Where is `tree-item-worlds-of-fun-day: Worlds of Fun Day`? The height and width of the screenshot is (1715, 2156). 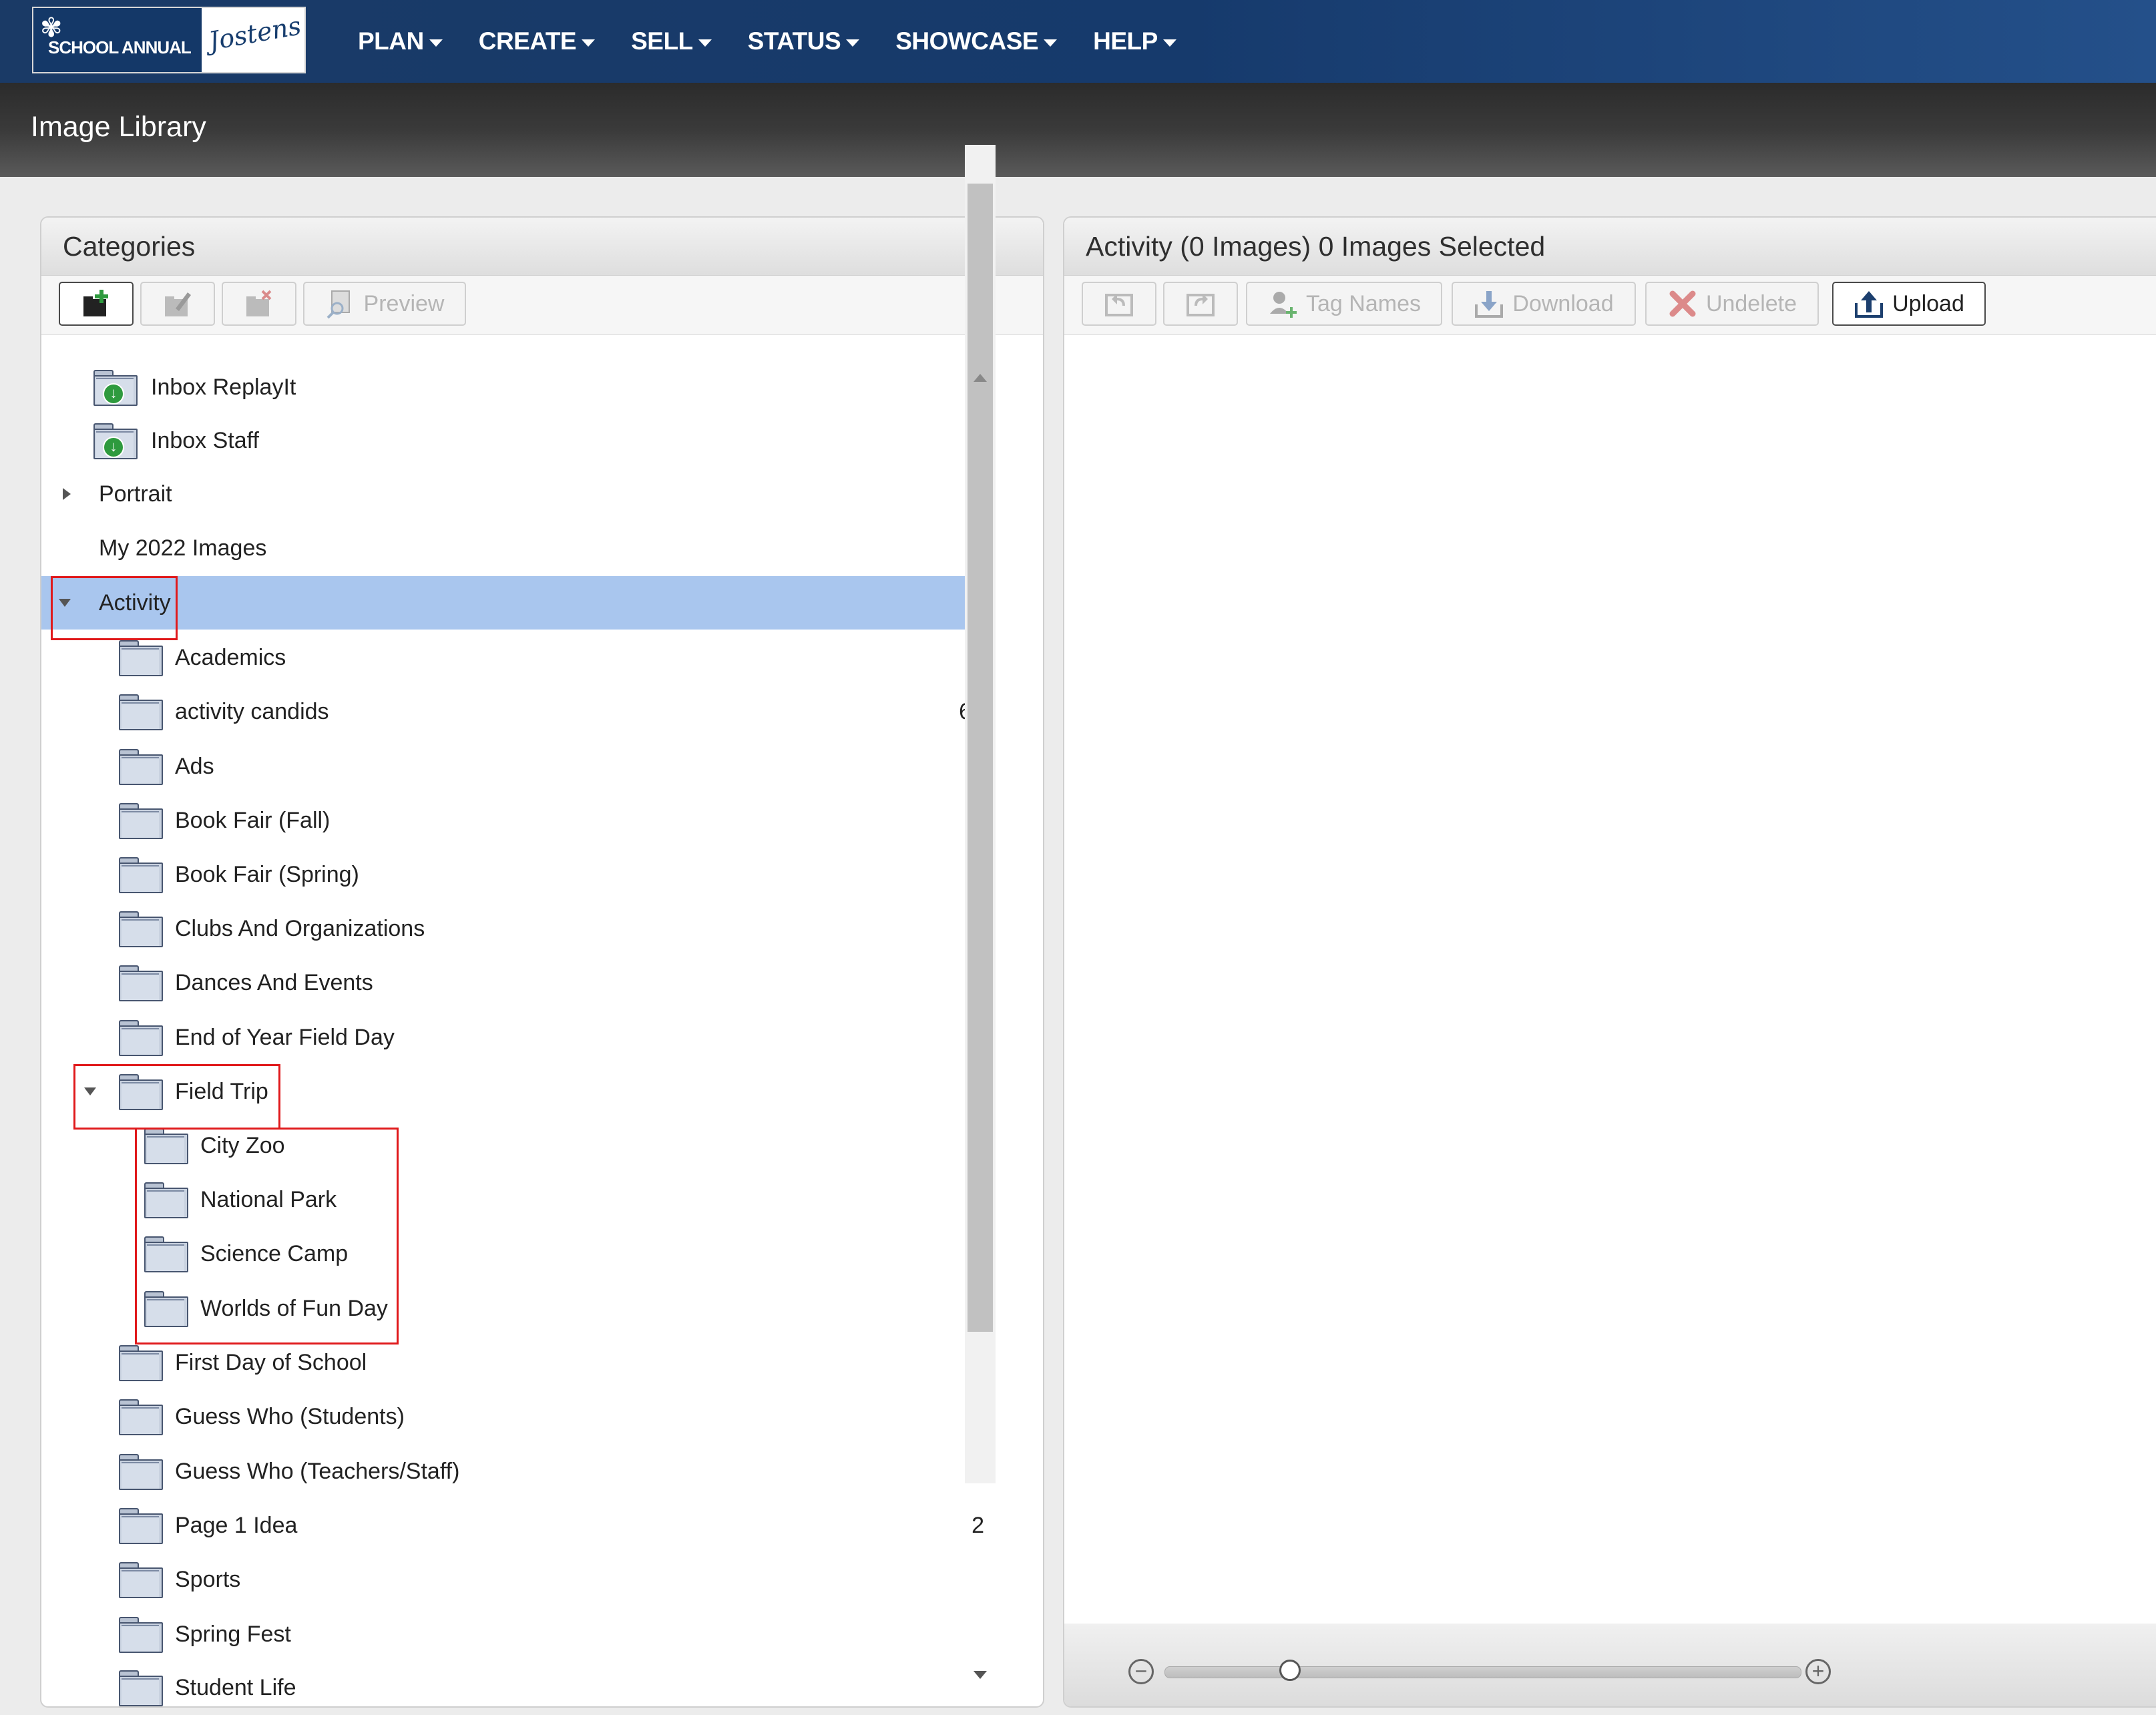
tree-item-worlds-of-fun-day: Worlds of Fun Day is located at coordinates (516, 1308).